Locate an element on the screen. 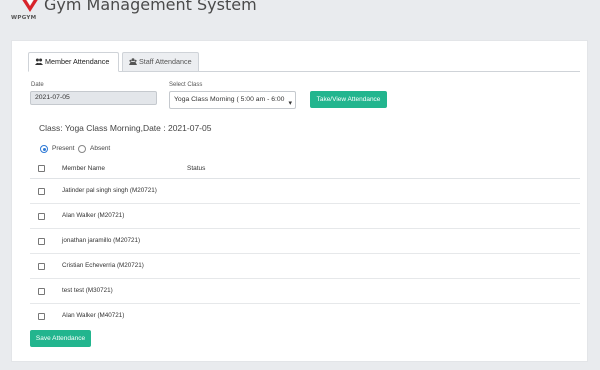 This screenshot has width=600, height=370. table-row: jonathan jaramillo (M20721) is located at coordinates (305, 241).